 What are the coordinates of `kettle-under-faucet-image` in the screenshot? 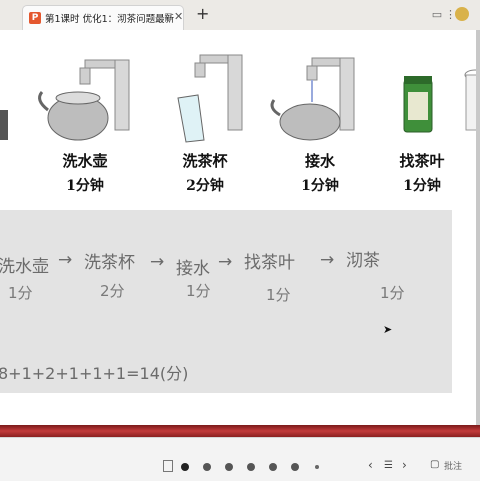 It's located at (84, 100).